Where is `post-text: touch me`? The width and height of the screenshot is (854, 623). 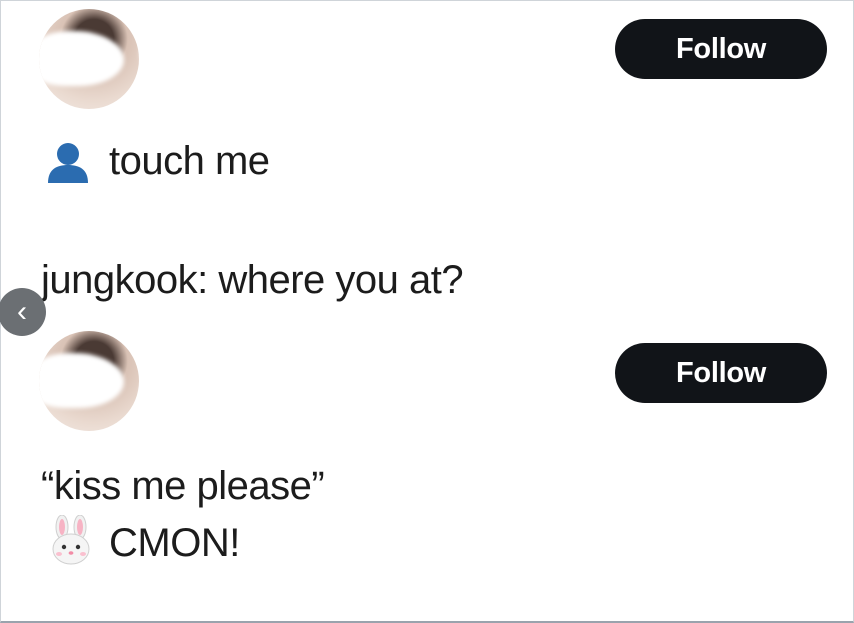
post-text: touch me is located at coordinates (189, 161).